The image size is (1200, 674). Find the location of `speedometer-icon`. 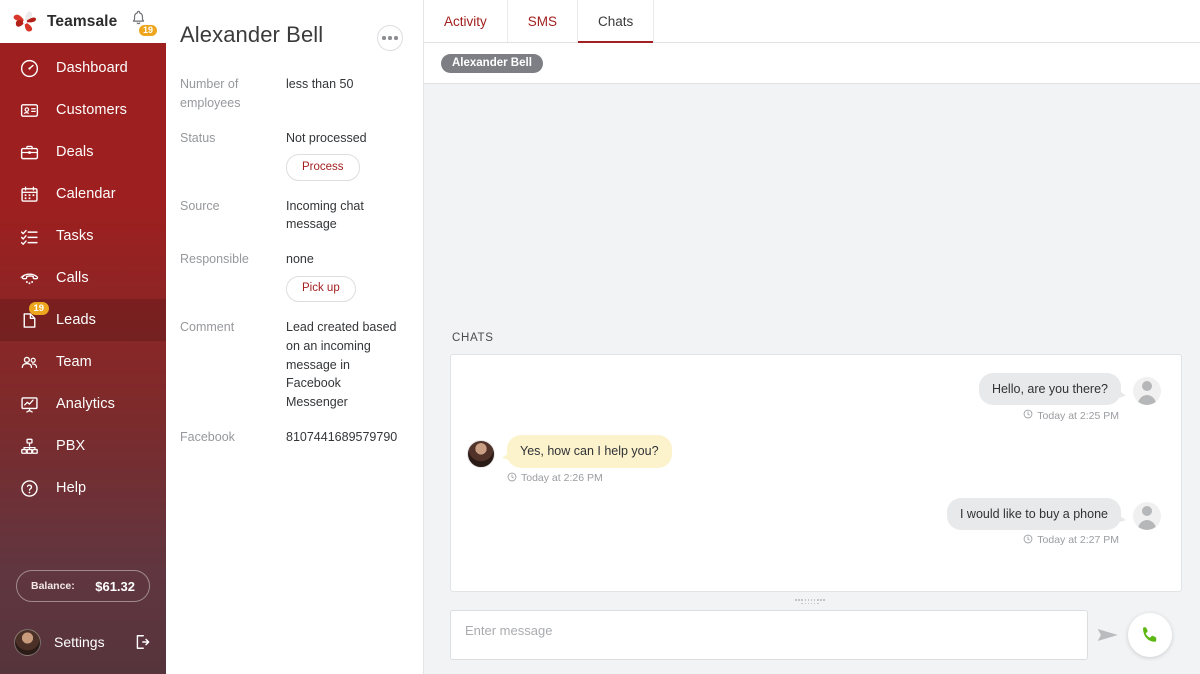

speedometer-icon is located at coordinates (29, 68).